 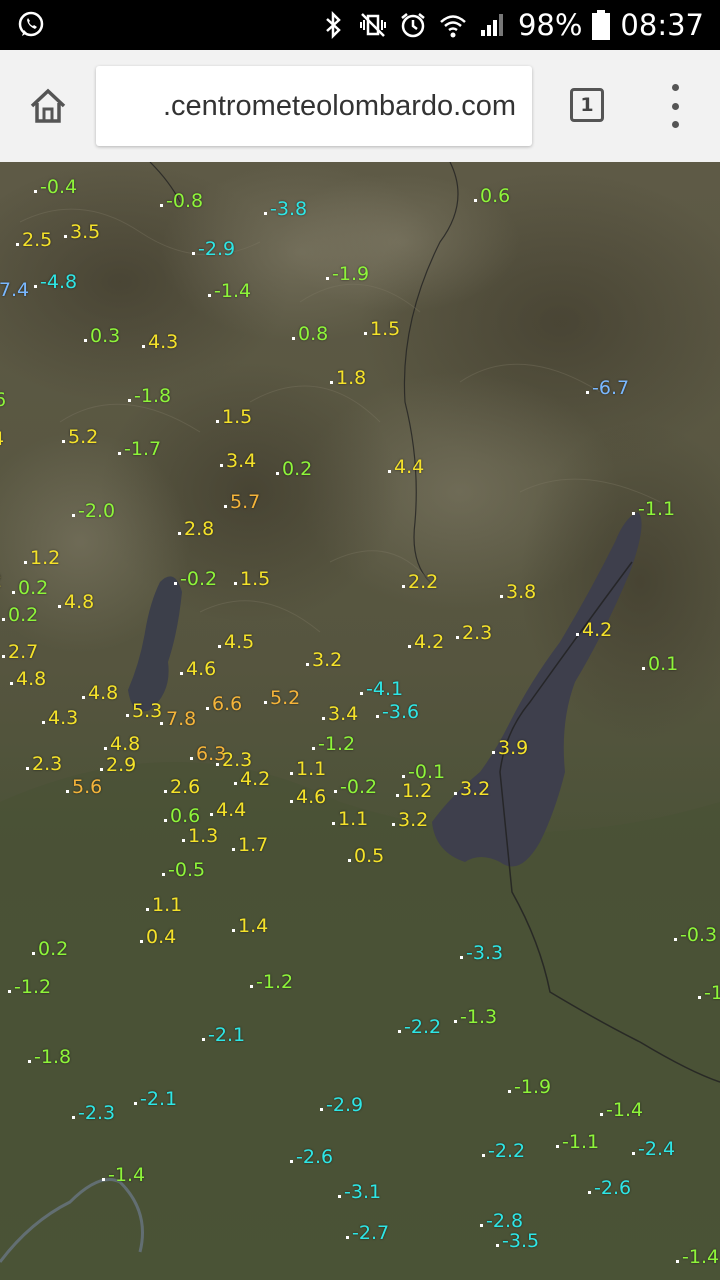 I want to click on home-button, so click(x=48, y=106).